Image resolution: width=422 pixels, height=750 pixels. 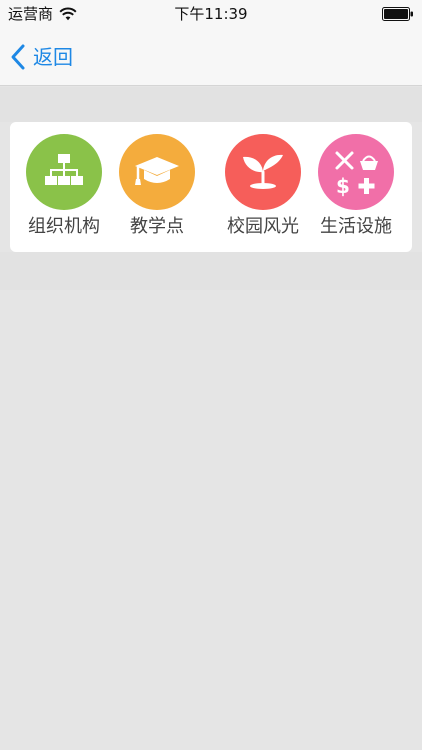 What do you see at coordinates (211, 57) in the screenshot?
I see `navigation-bar: 返回` at bounding box center [211, 57].